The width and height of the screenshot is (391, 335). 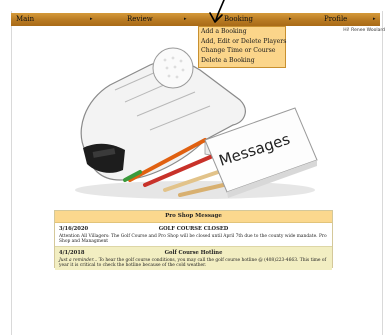 What do you see at coordinates (364, 30) in the screenshot?
I see `user-greeting: Hi! Renee Woolard` at bounding box center [364, 30].